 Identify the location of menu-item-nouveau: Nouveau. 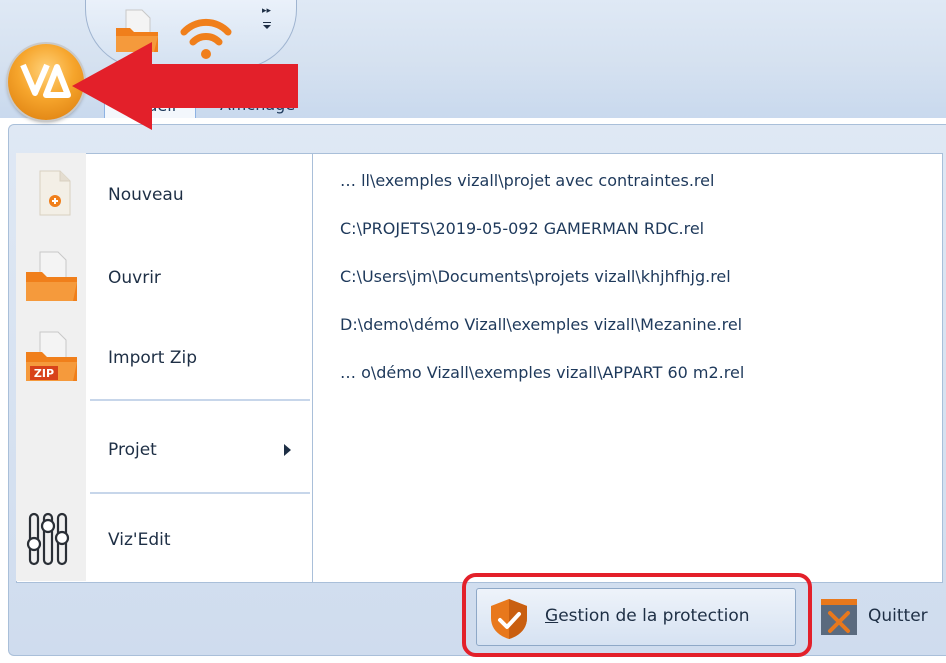
(163, 195).